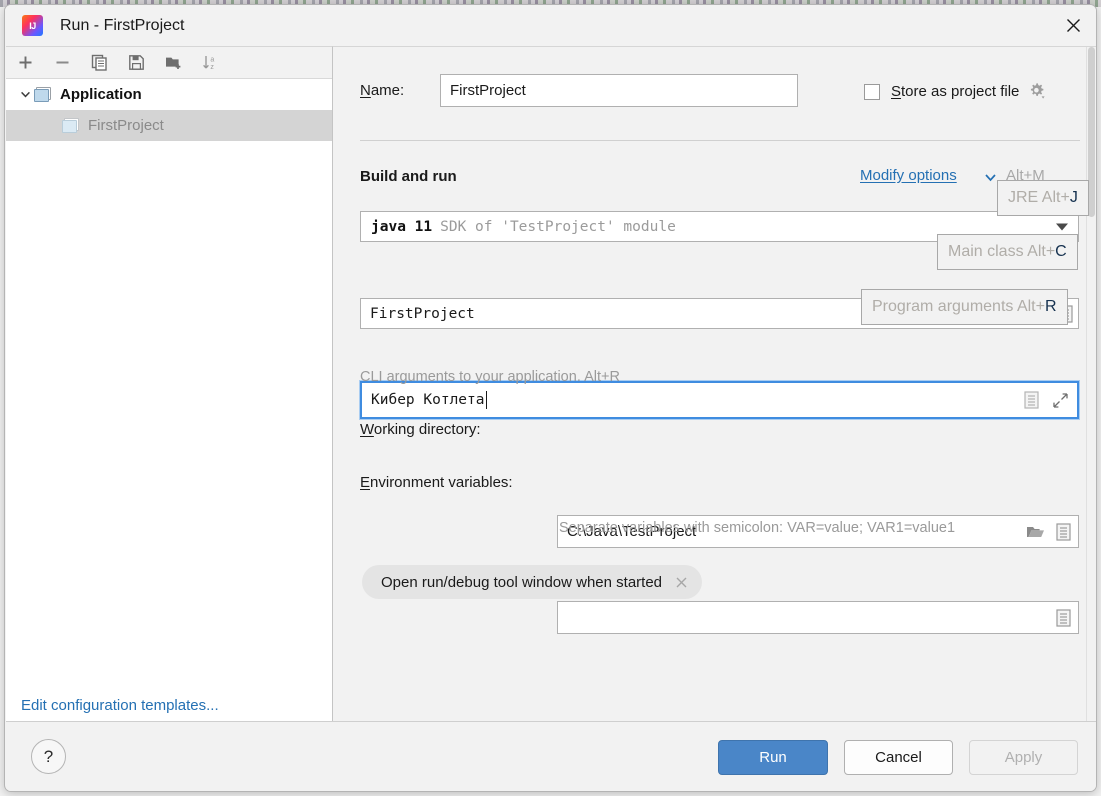 This screenshot has height=796, width=1101. I want to click on expand-diagonal-icon, so click(1060, 400).